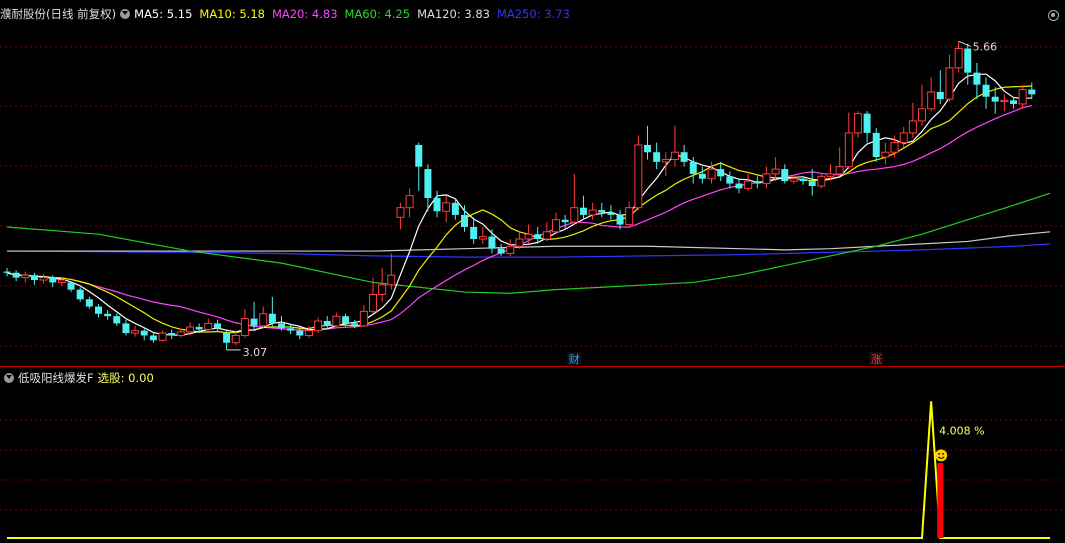  Describe the element at coordinates (125, 14) in the screenshot. I see `dropdown-icon` at that location.